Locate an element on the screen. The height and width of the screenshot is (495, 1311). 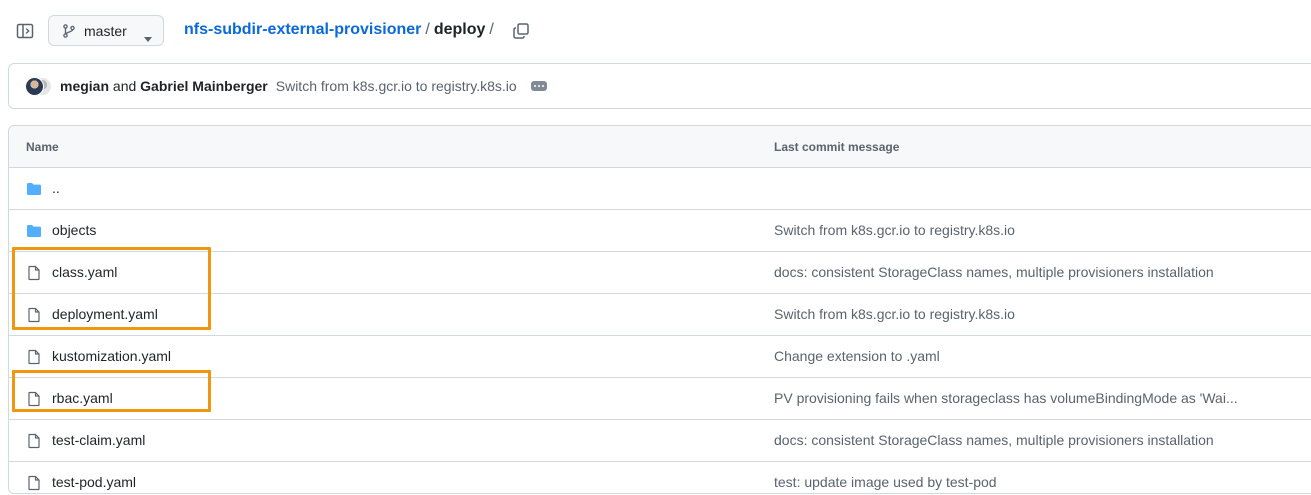
breadcrumb-current-folder: deploy is located at coordinates (459, 29).